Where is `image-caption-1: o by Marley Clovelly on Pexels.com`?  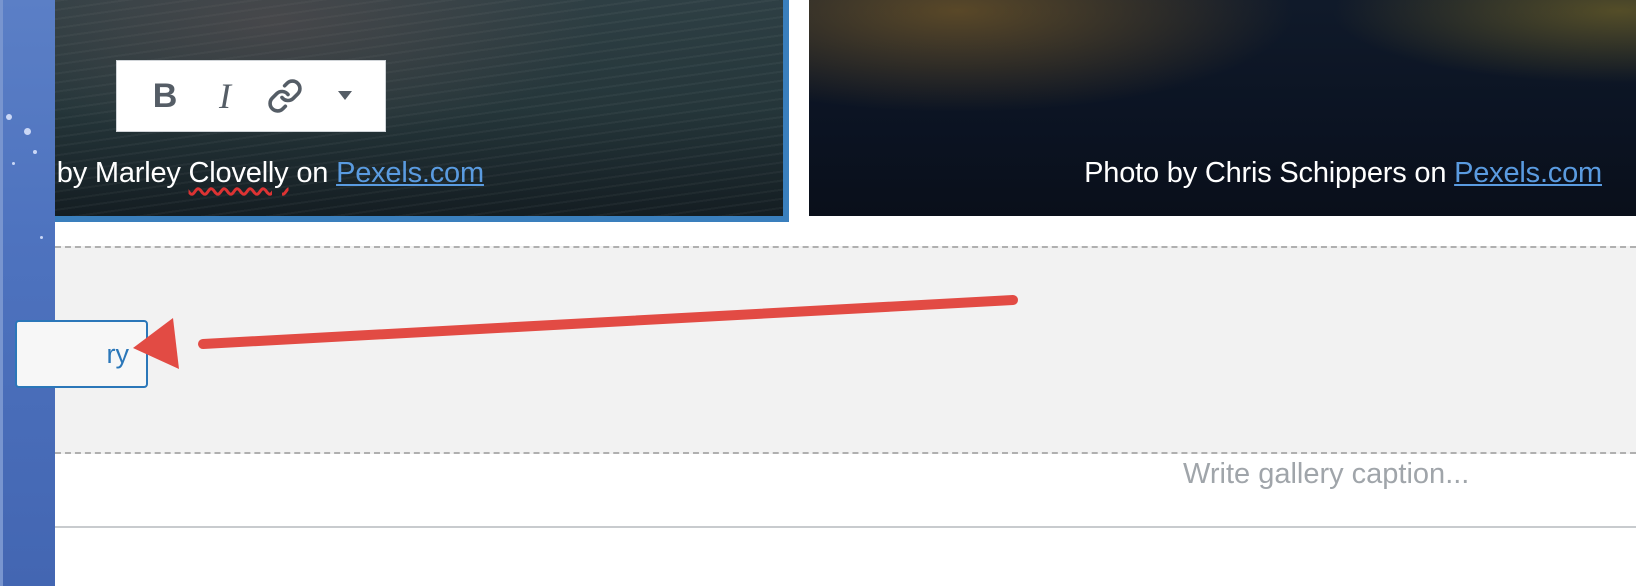 image-caption-1: o by Marley Clovelly on Pexels.com is located at coordinates (269, 173).